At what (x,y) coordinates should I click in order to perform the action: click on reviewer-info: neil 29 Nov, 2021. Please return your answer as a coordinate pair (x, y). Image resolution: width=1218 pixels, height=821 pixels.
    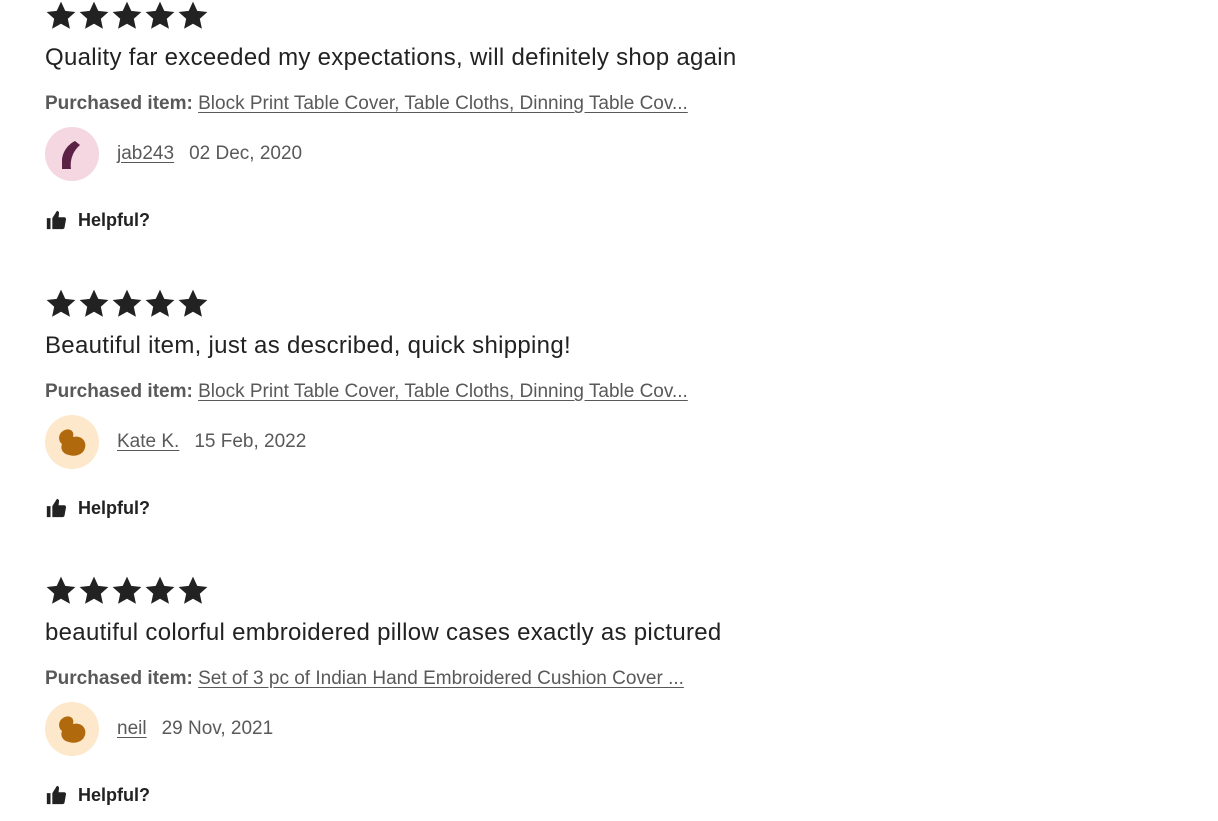
    Looking at the image, I should click on (159, 729).